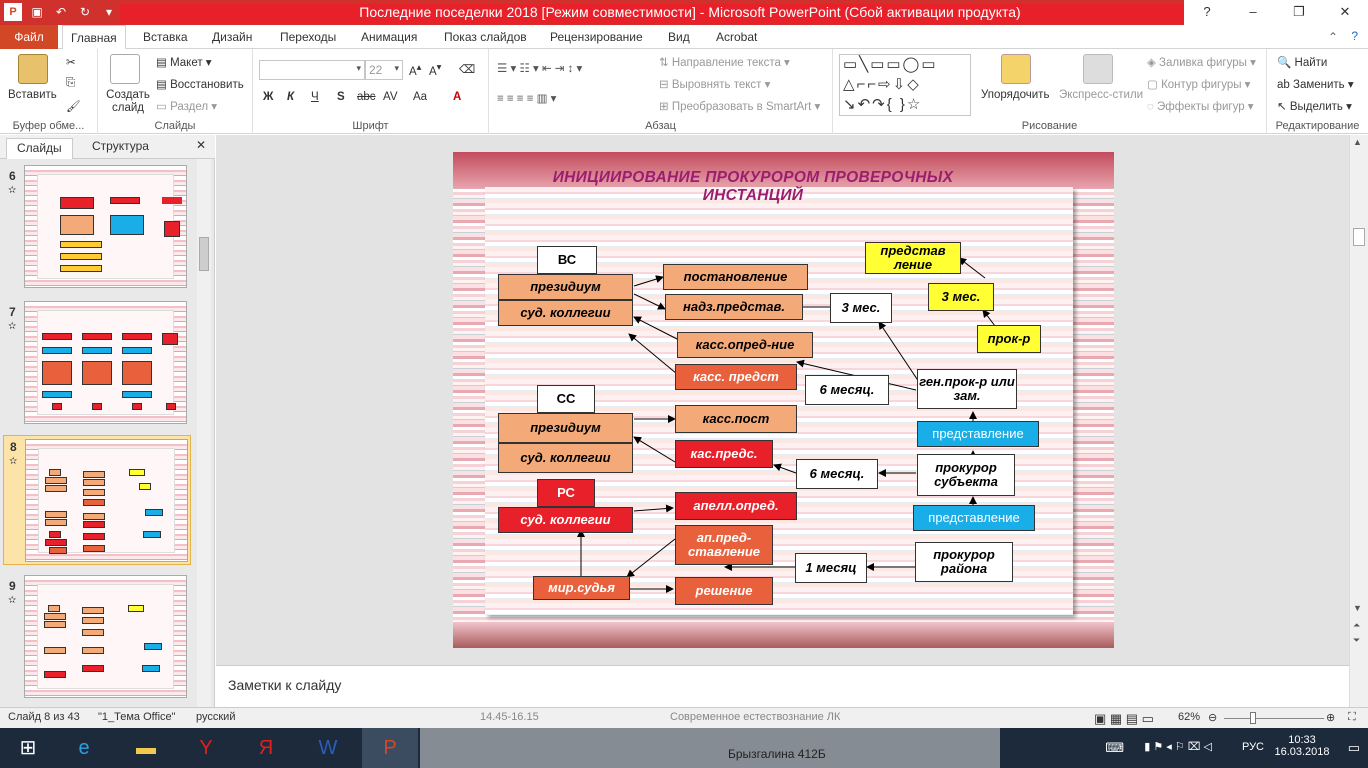 This screenshot has width=1368, height=768. I want to click on box-6-months-b: 6 месяц., so click(837, 474).